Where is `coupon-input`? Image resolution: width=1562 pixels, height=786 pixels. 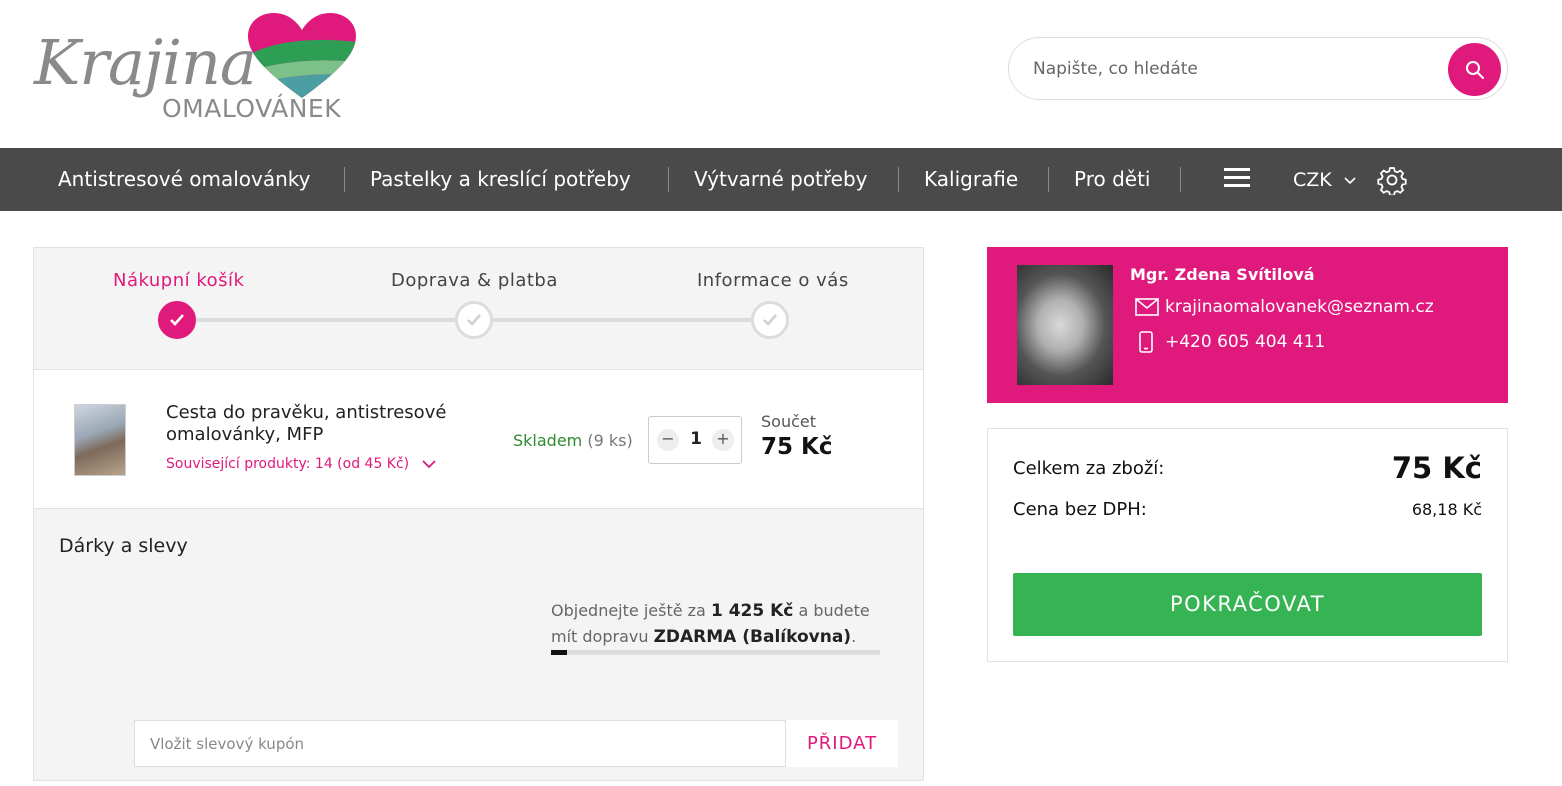 coupon-input is located at coordinates (460, 743).